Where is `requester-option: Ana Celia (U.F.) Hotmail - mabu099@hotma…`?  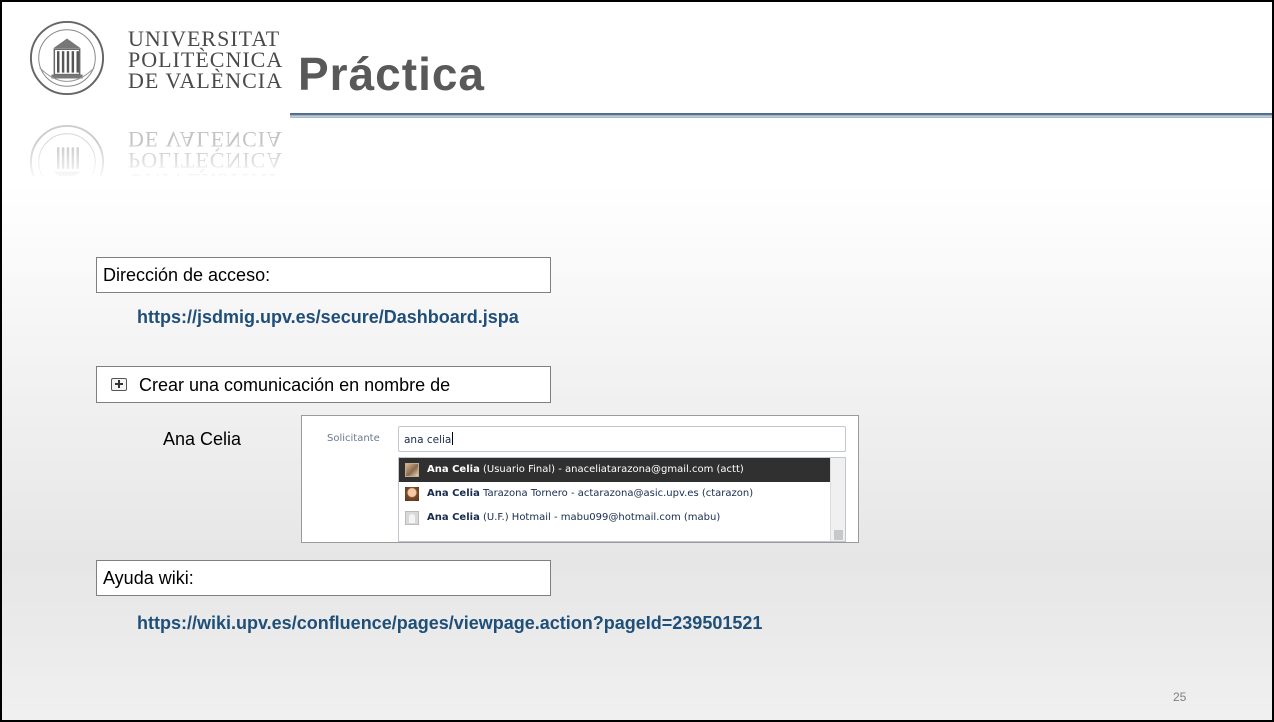
requester-option: Ana Celia (U.F.) Hotmail - mabu099@hotma… is located at coordinates (622, 518).